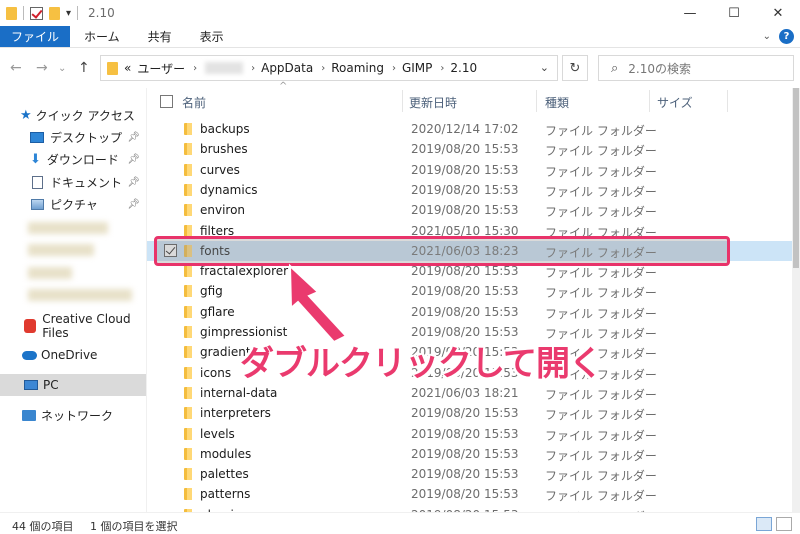 This screenshot has height=534, width=800. I want to click on pointer-arrow-icon, so click(318, 303).